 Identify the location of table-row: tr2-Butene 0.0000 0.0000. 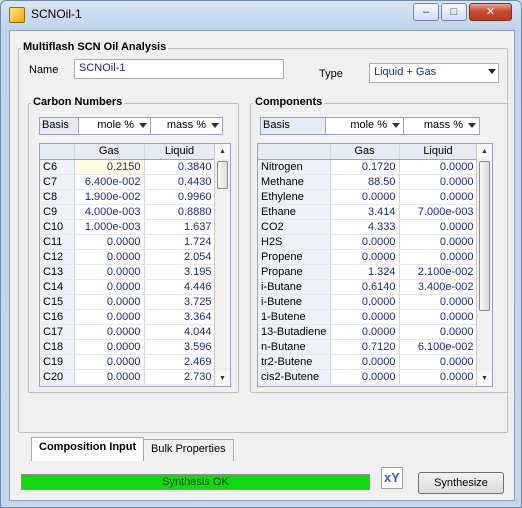
(368, 362).